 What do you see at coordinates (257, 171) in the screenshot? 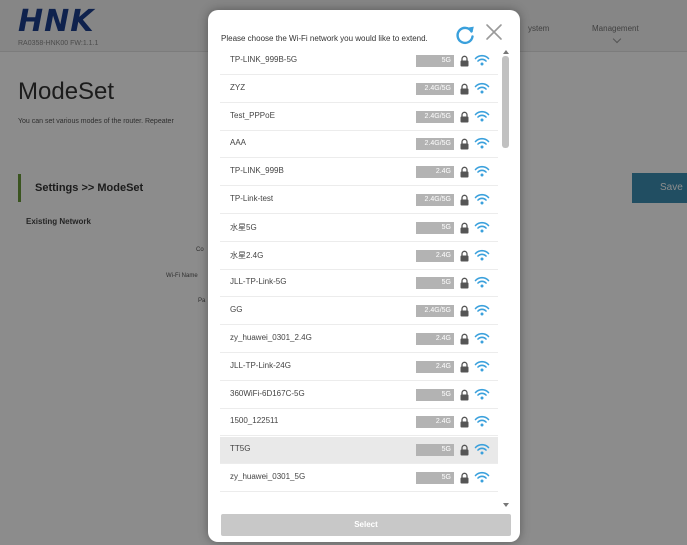
I see `network-ssid: TP-LINK_999B` at bounding box center [257, 171].